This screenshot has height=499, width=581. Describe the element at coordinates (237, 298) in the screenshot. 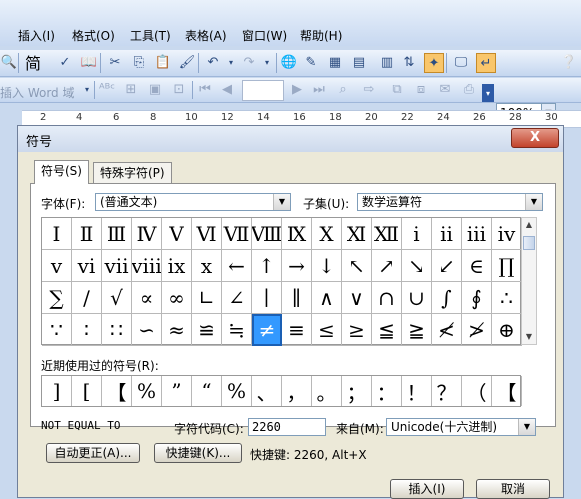

I see `symbol-cell: ∠` at that location.